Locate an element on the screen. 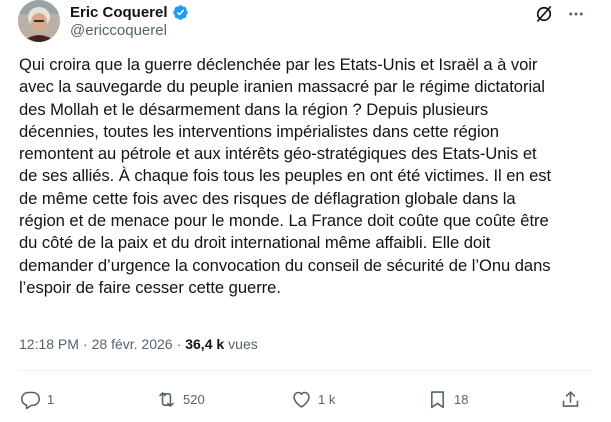 The image size is (611, 422). reply-button: 1 is located at coordinates (37, 399).